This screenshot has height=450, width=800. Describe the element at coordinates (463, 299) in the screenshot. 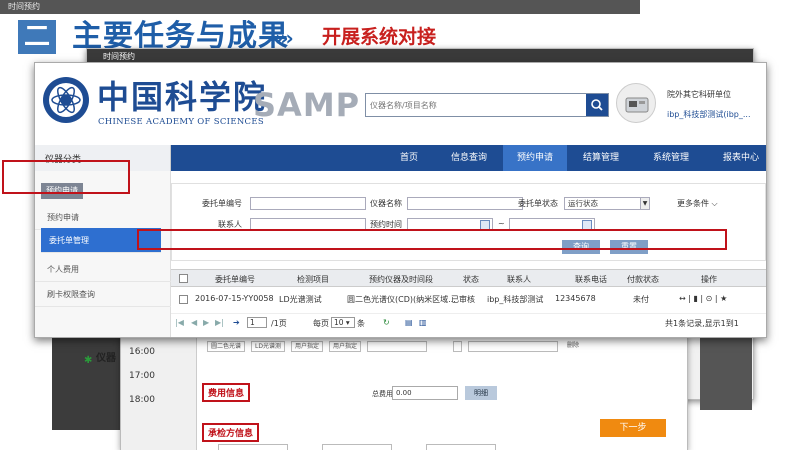

I see `cell-status: 已审核` at that location.